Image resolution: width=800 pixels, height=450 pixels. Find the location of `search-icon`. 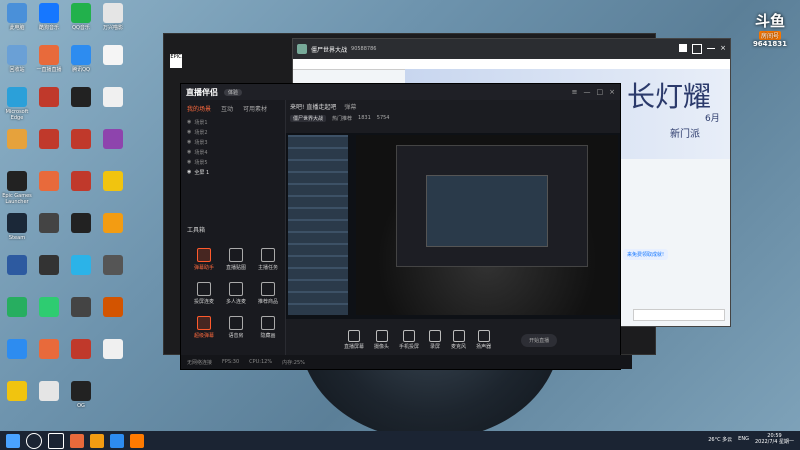

search-icon is located at coordinates (34, 440).